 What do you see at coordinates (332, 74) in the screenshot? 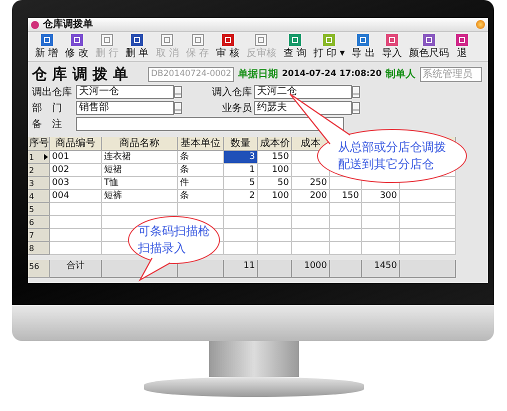
I see `date-value: 2014-07-24 17:08:20` at bounding box center [332, 74].